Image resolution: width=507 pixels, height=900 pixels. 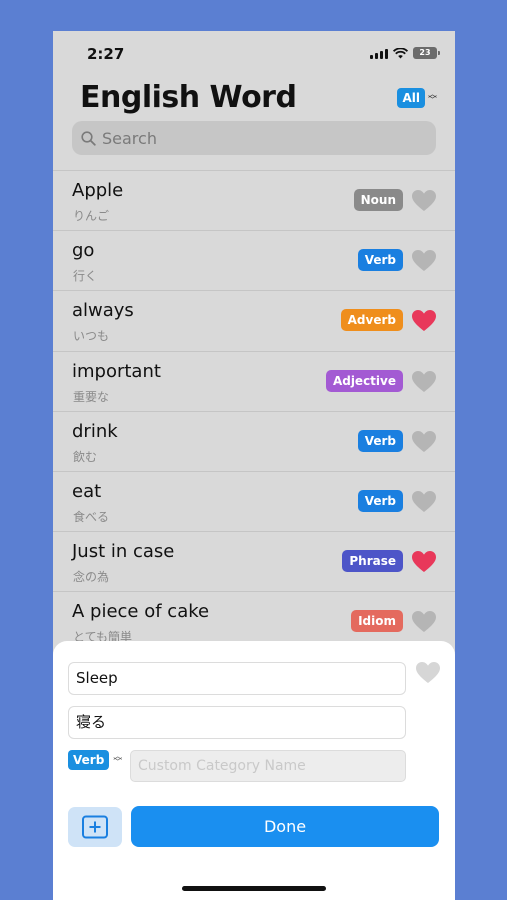 I want to click on status-icons: 23, so click(x=405, y=53).